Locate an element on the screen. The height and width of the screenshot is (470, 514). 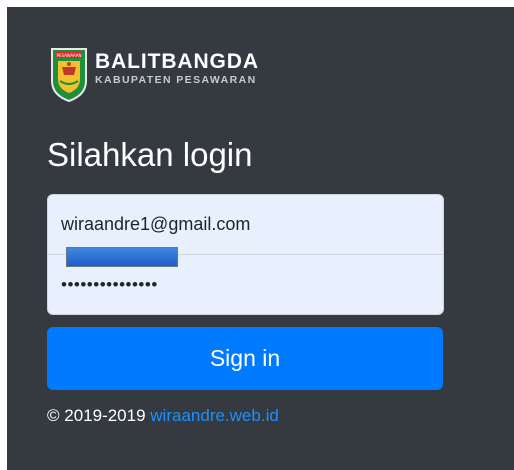
brand-text: BALITBANGDA KABUPATEN PESAWARAN is located at coordinates (177, 66).